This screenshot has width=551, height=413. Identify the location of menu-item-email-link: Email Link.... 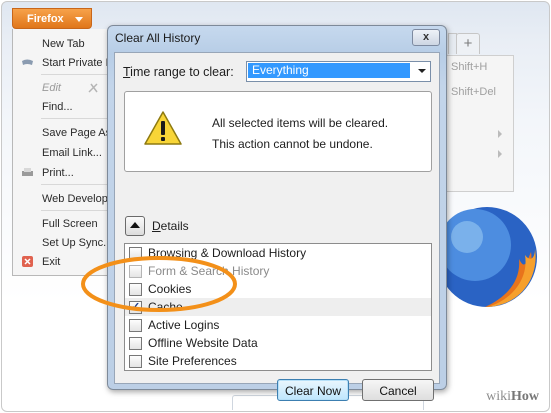
(72, 153).